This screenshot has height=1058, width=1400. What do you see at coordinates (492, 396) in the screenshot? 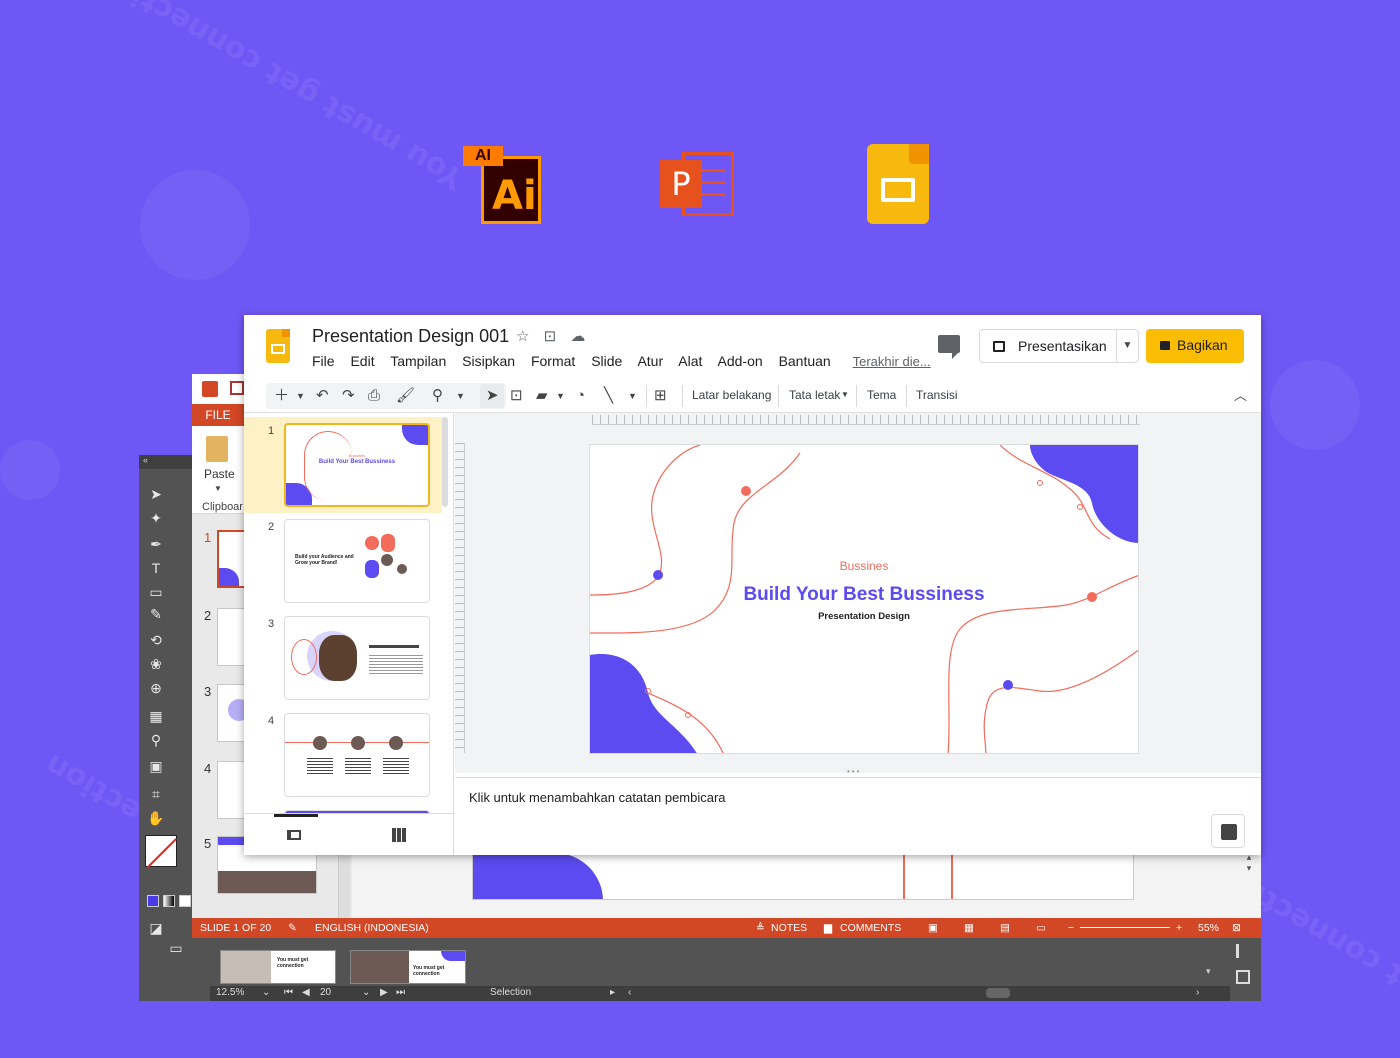
I see `select-cursor-icon: ➤` at bounding box center [492, 396].